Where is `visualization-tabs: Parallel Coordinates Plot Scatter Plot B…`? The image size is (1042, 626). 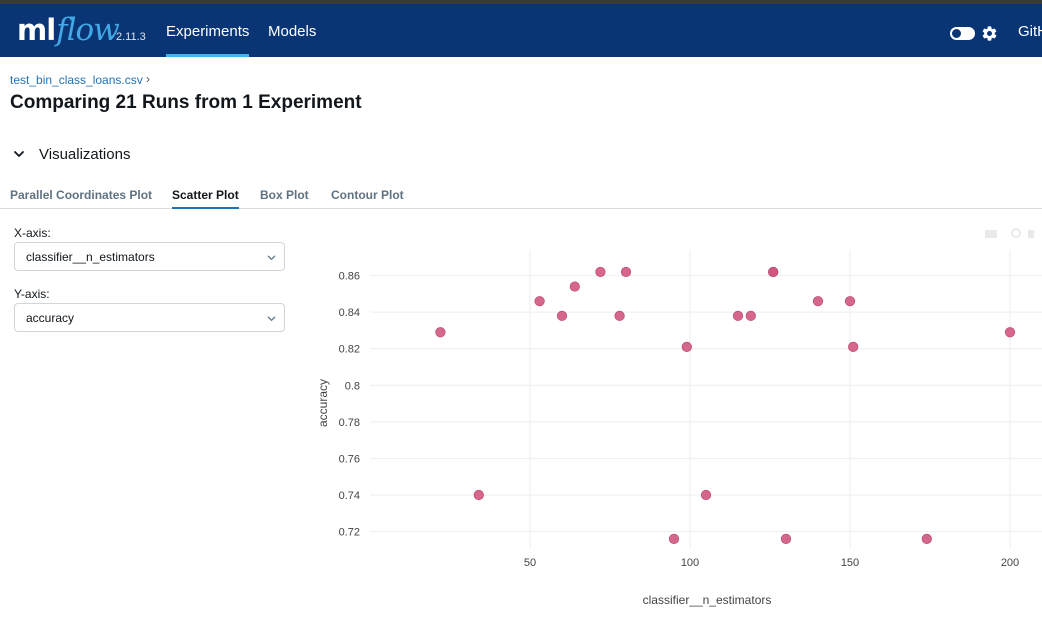
visualization-tabs: Parallel Coordinates Plot Scatter Plot B… is located at coordinates (521, 197).